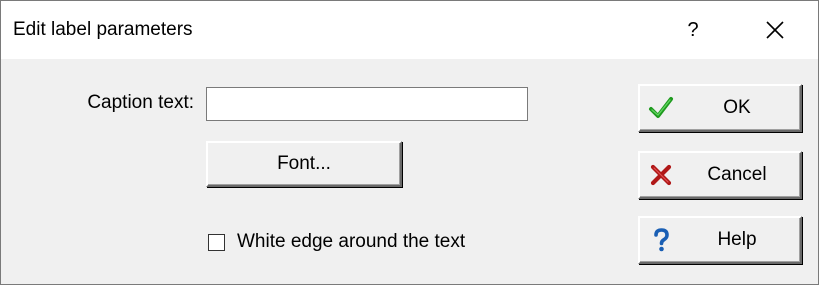  I want to click on help-button: Help, so click(720, 240).